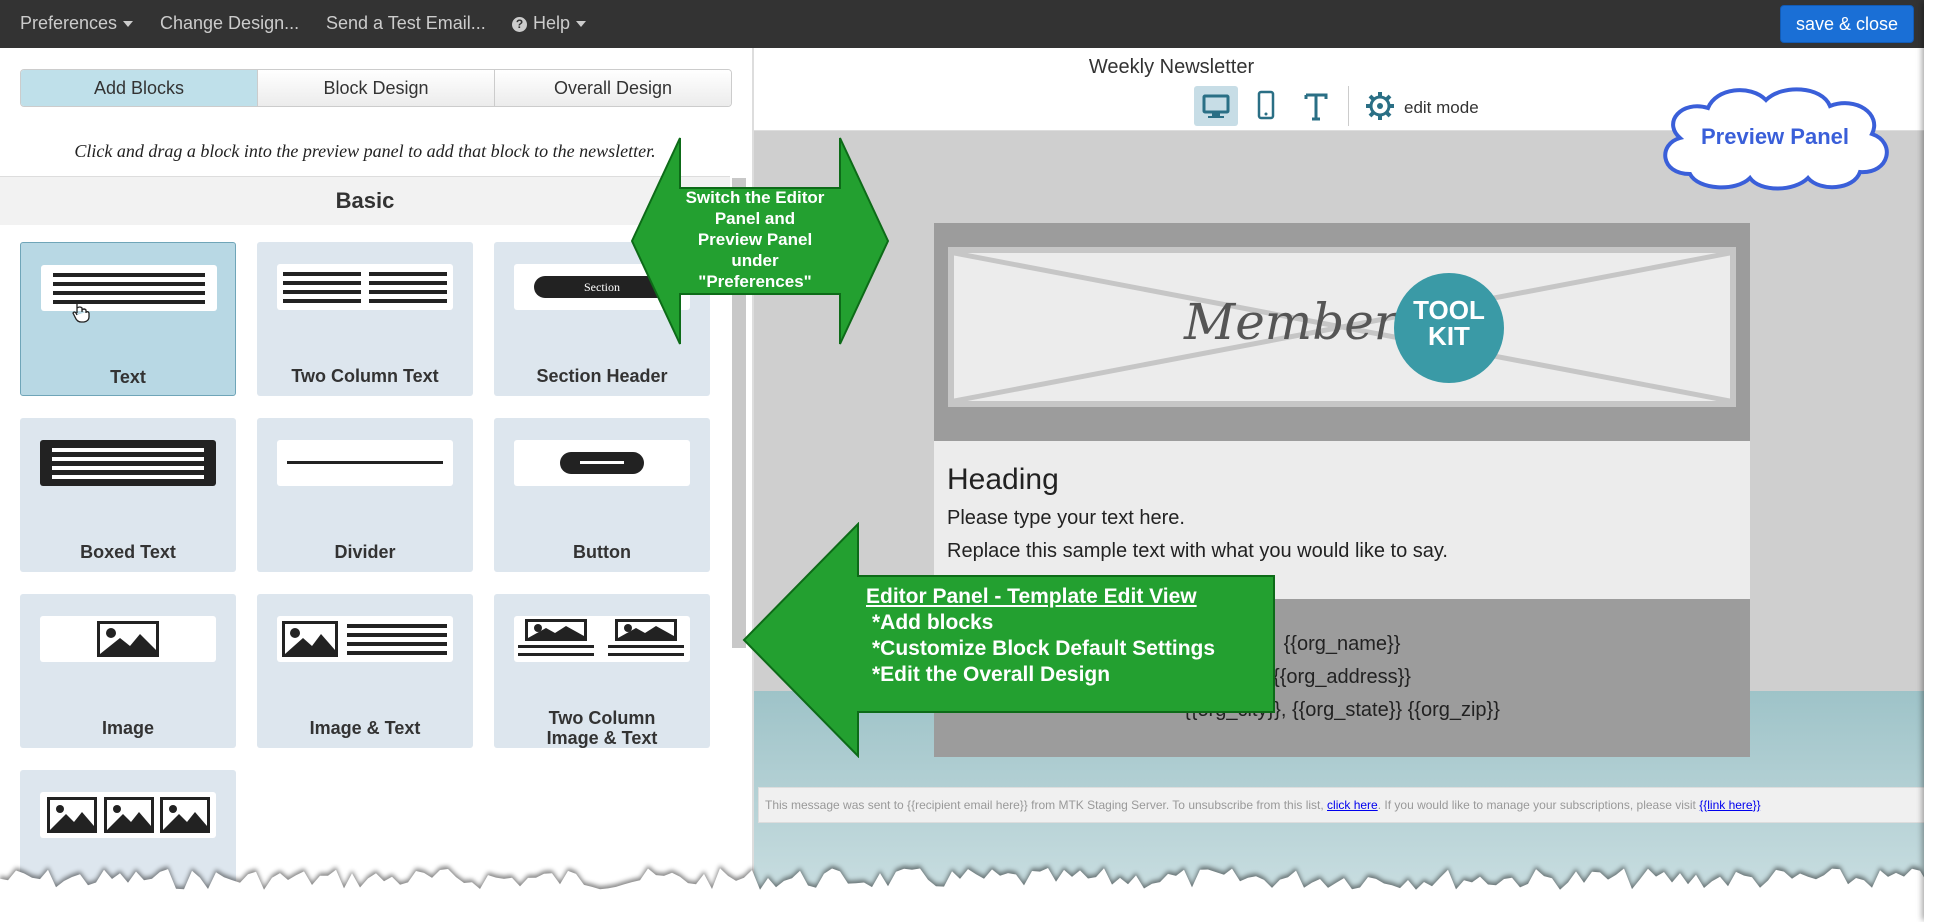 This screenshot has height=922, width=1944. Describe the element at coordinates (519, 24) in the screenshot. I see `help-icon: ?` at that location.